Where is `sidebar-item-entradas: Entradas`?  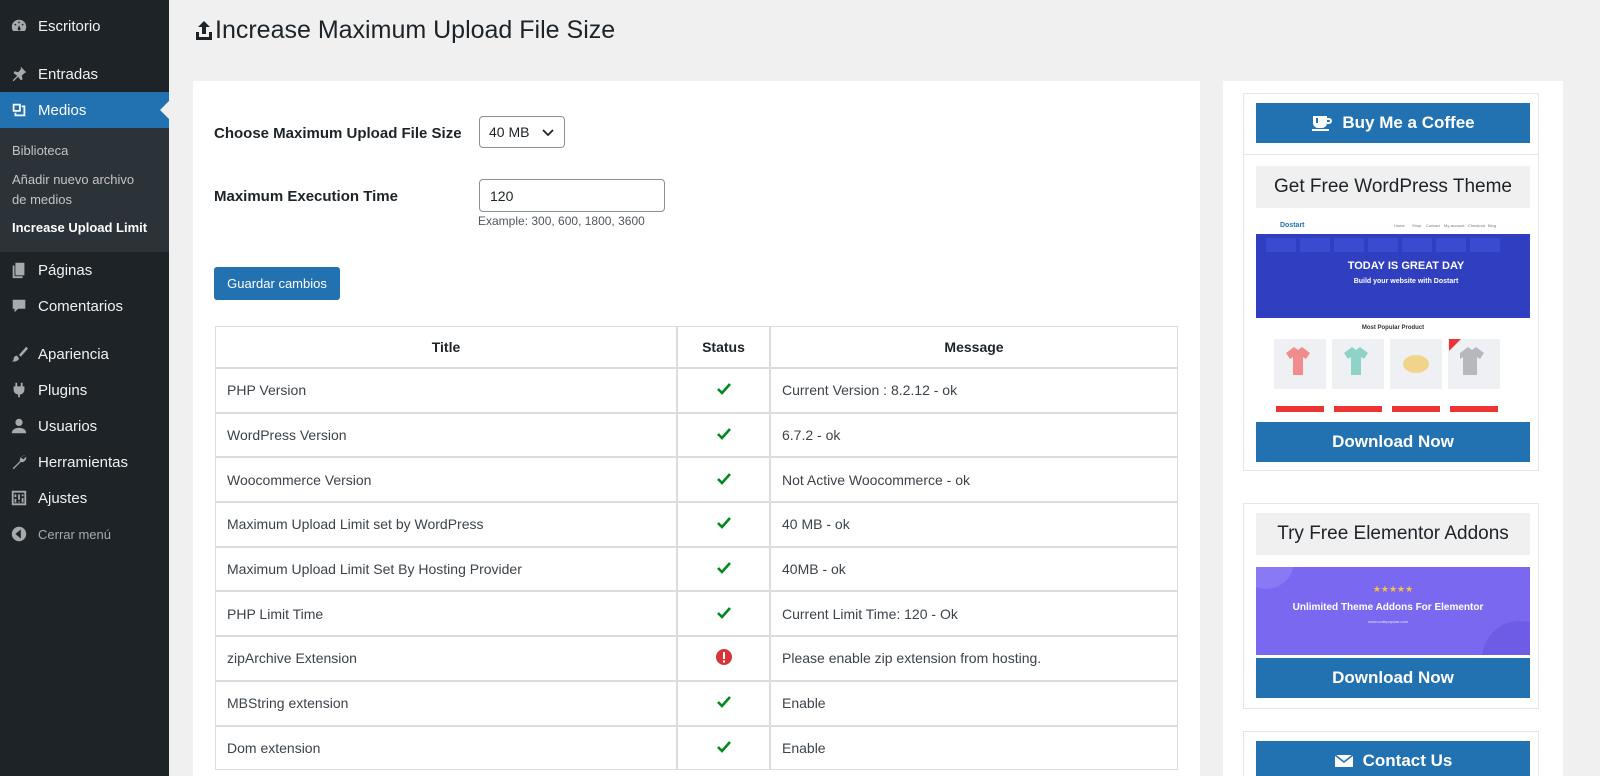 sidebar-item-entradas: Entradas is located at coordinates (84, 74).